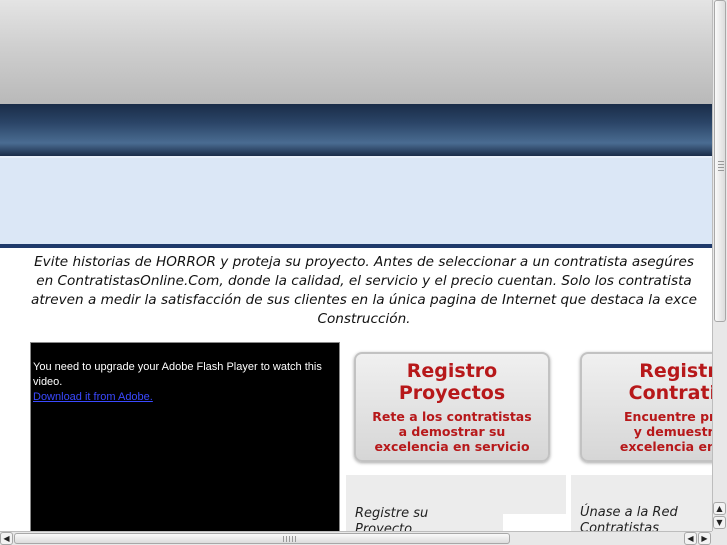  Describe the element at coordinates (452, 371) in the screenshot. I see `promo-title-line: Registro` at that location.